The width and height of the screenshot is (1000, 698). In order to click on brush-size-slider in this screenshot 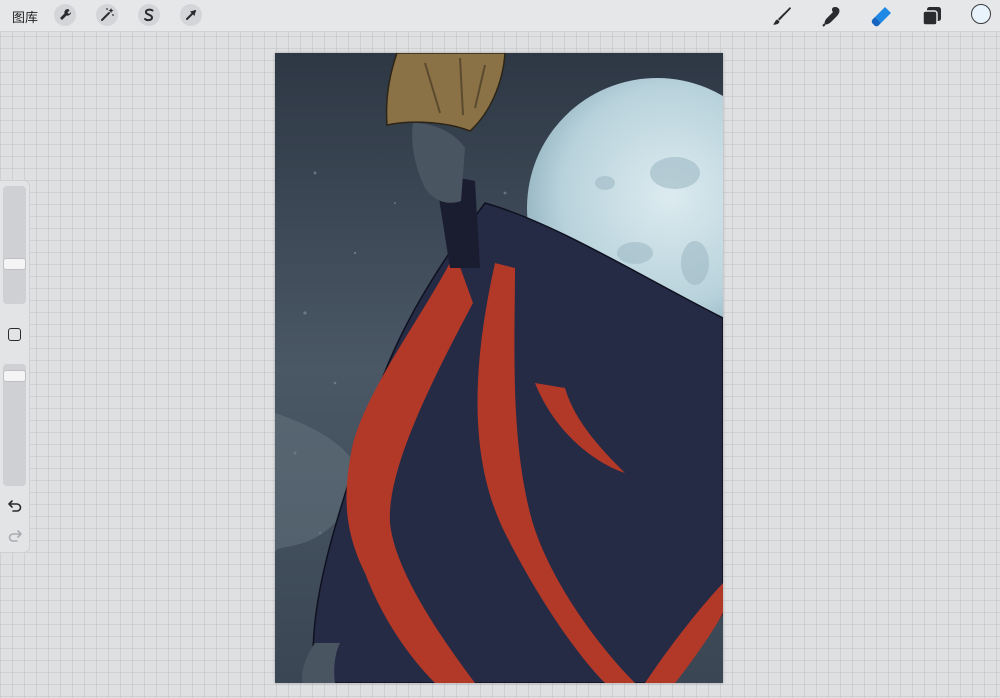, I will do `click(14, 245)`.